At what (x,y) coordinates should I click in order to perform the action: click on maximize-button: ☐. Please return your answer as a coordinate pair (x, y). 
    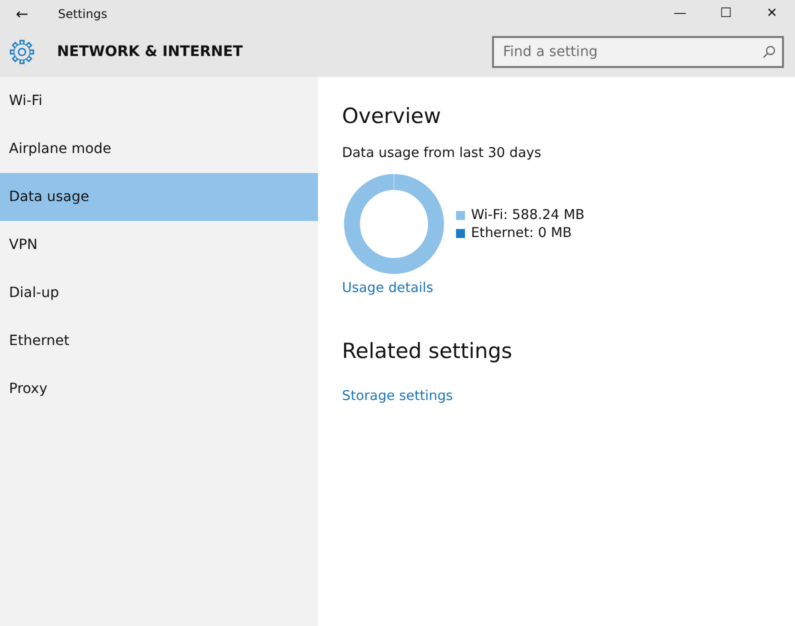
    Looking at the image, I should click on (726, 13).